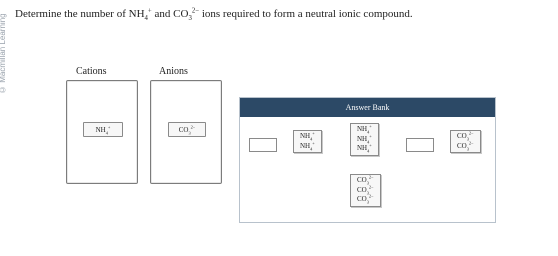  Describe the element at coordinates (365, 190) in the screenshot. I see `co3-x3-stack: CO32− CO32− CO32−` at that location.